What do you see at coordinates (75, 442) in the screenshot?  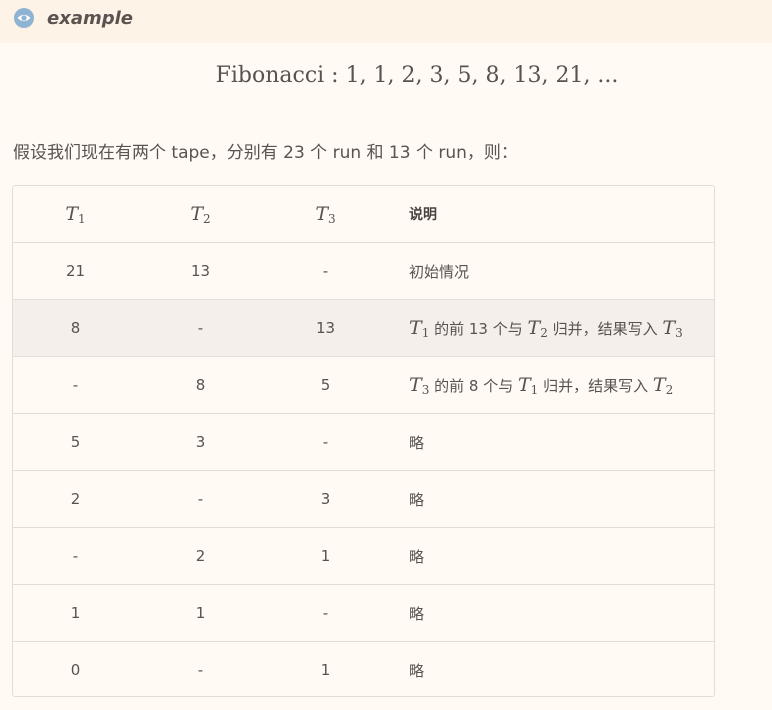 I see `cell-t1: 5` at bounding box center [75, 442].